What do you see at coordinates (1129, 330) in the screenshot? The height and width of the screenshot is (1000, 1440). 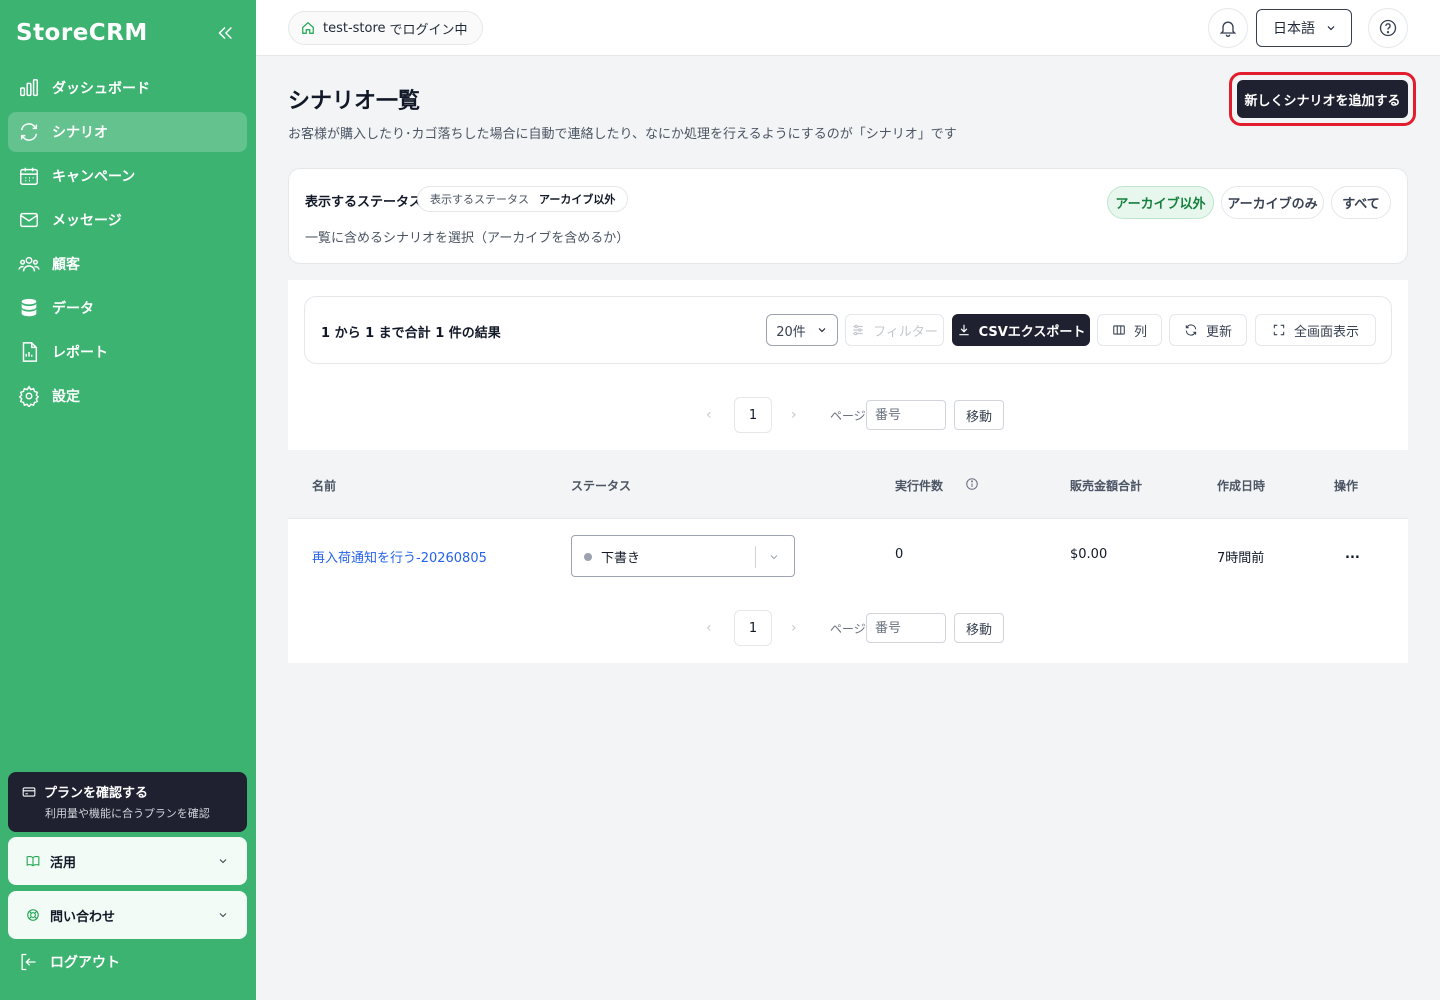 I see `columns-button: 列` at bounding box center [1129, 330].